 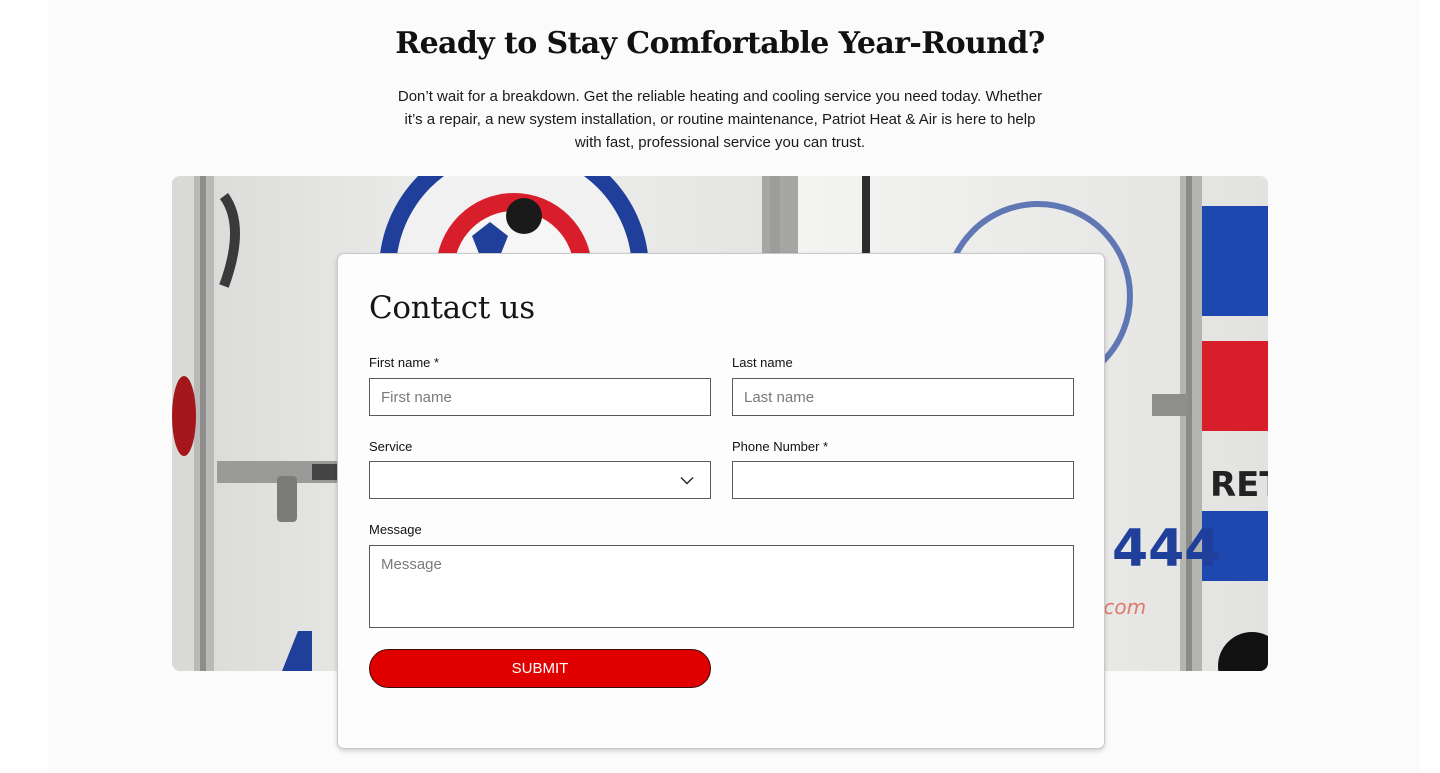 I want to click on message-label: Message, so click(x=395, y=529).